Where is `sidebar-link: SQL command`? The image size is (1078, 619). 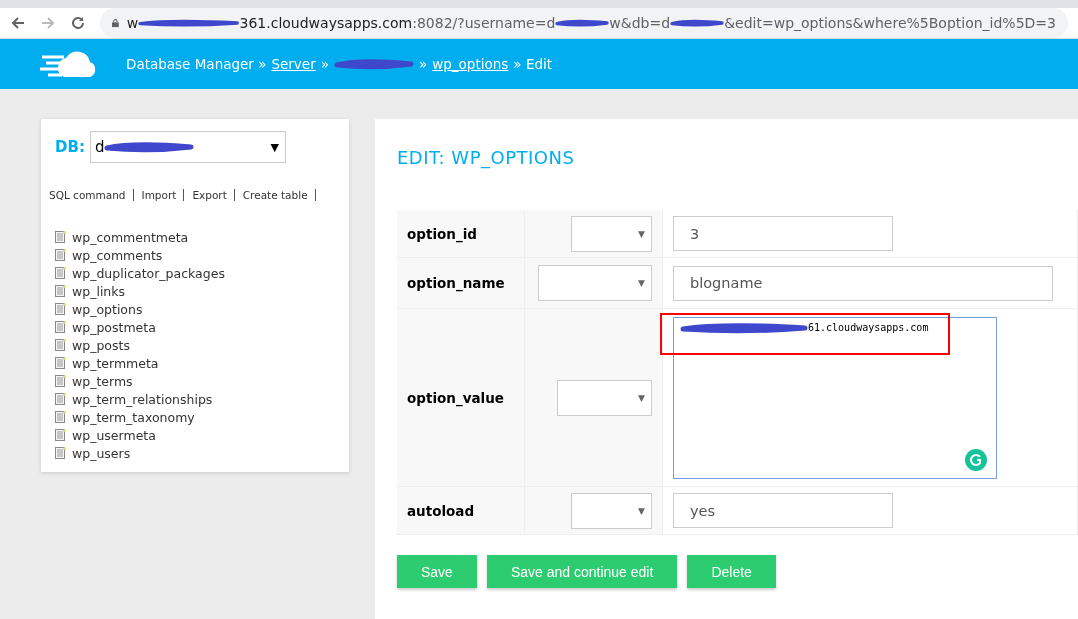
sidebar-link: SQL command is located at coordinates (91, 195).